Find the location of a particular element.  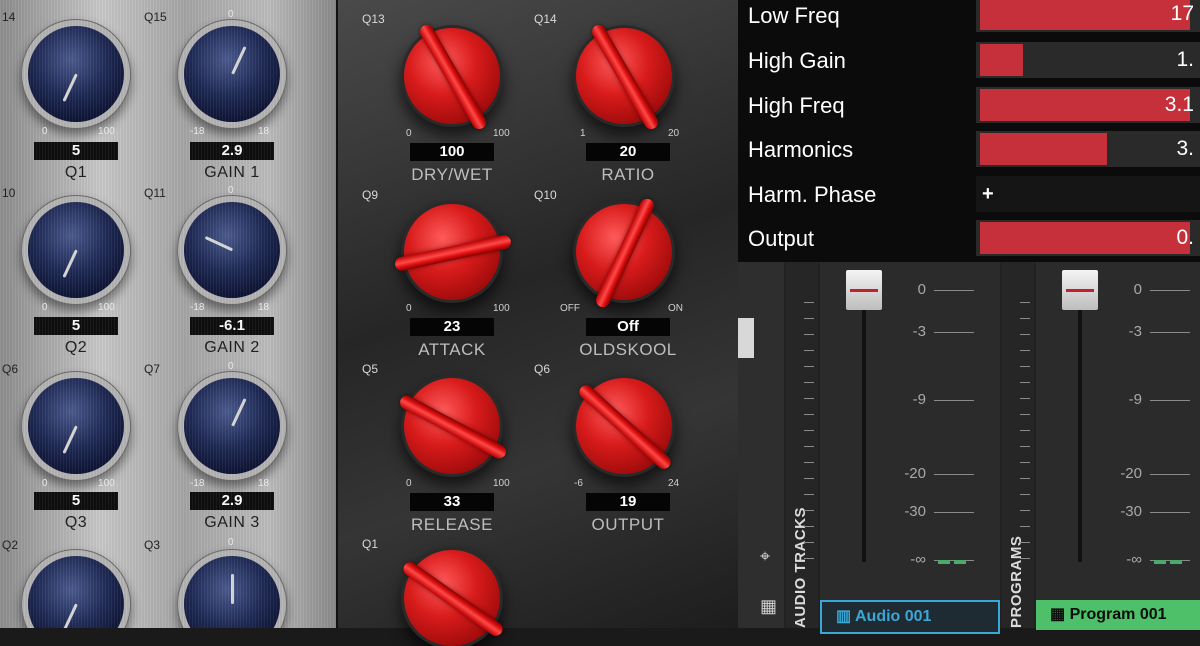

q-label: Q9 is located at coordinates (370, 195).